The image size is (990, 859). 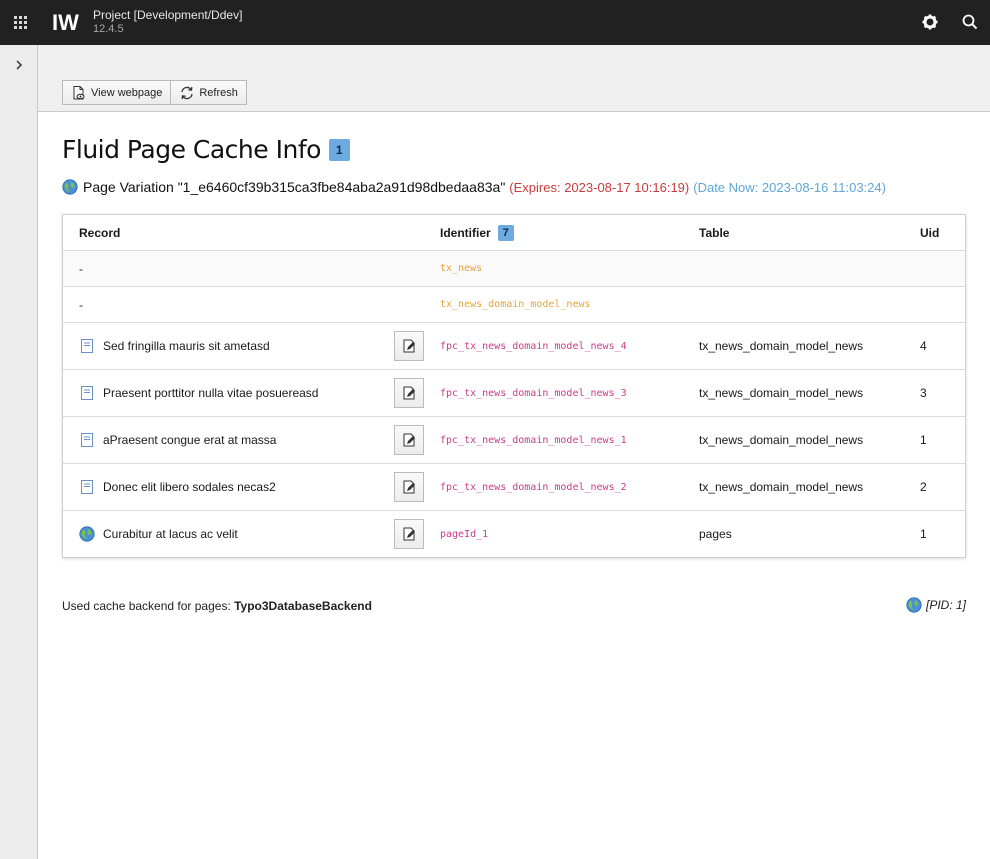 What do you see at coordinates (127, 92) in the screenshot?
I see `view-webpage-label: View webpage` at bounding box center [127, 92].